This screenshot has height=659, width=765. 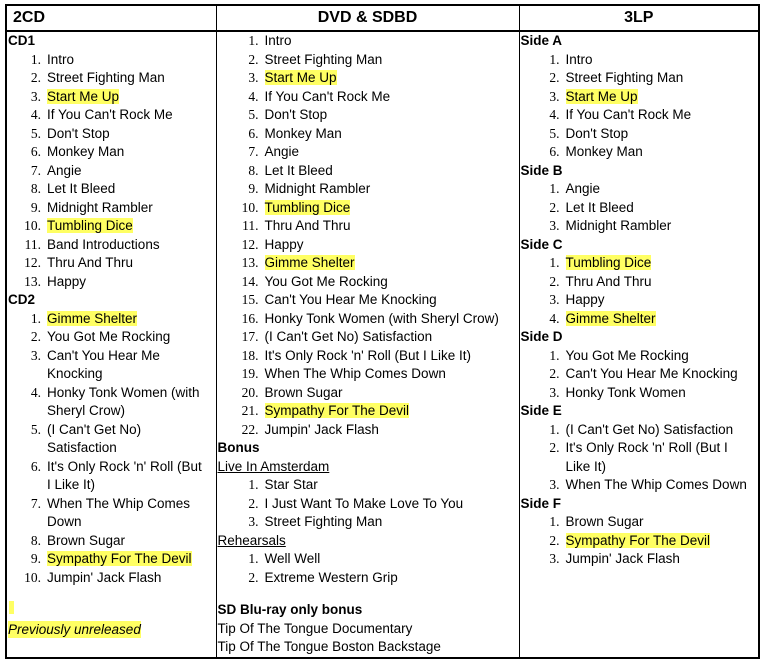 What do you see at coordinates (368, 226) in the screenshot?
I see `track-row: 11. Thru And Thru` at bounding box center [368, 226].